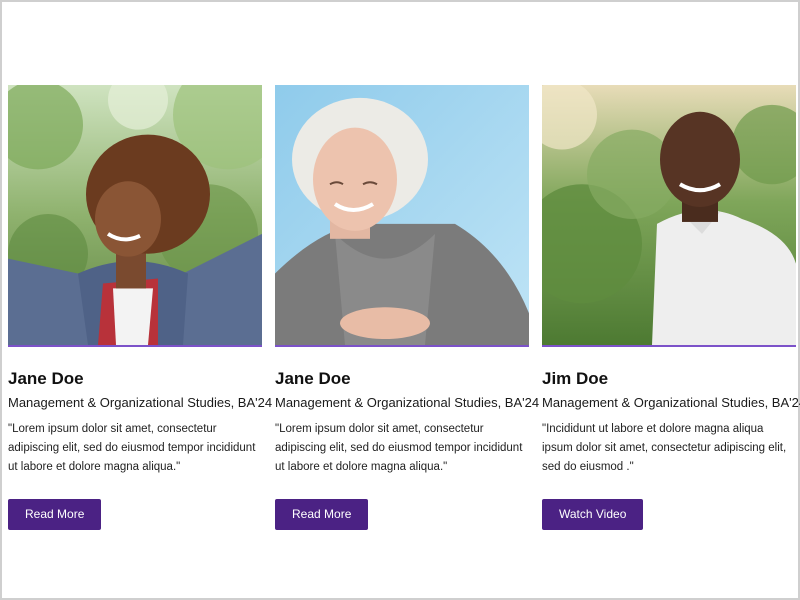 The width and height of the screenshot is (800, 600). Describe the element at coordinates (575, 378) in the screenshot. I see `person-name: Jim Doe` at that location.